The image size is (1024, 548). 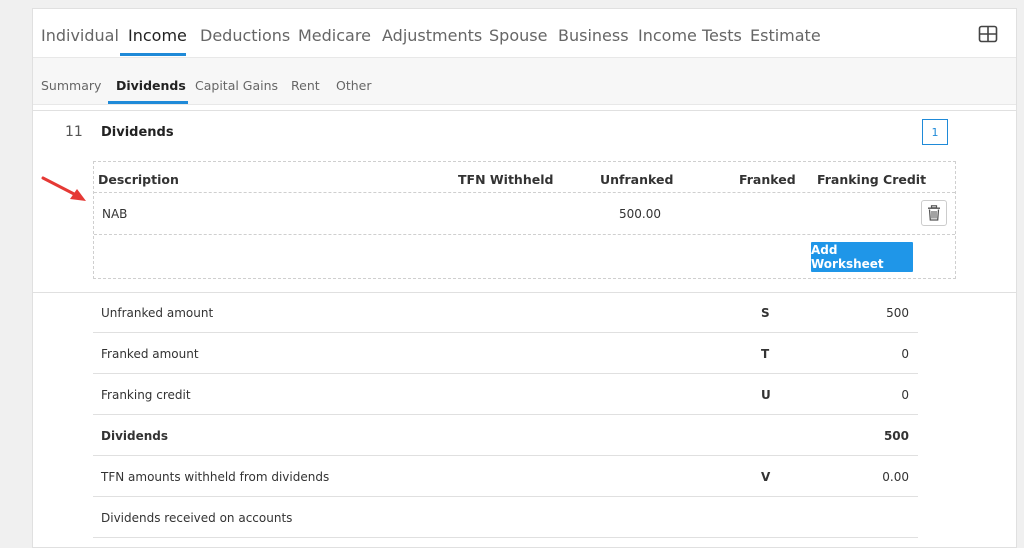 What do you see at coordinates (432, 35) in the screenshot?
I see `tab-adjustments: Adjustments` at bounding box center [432, 35].